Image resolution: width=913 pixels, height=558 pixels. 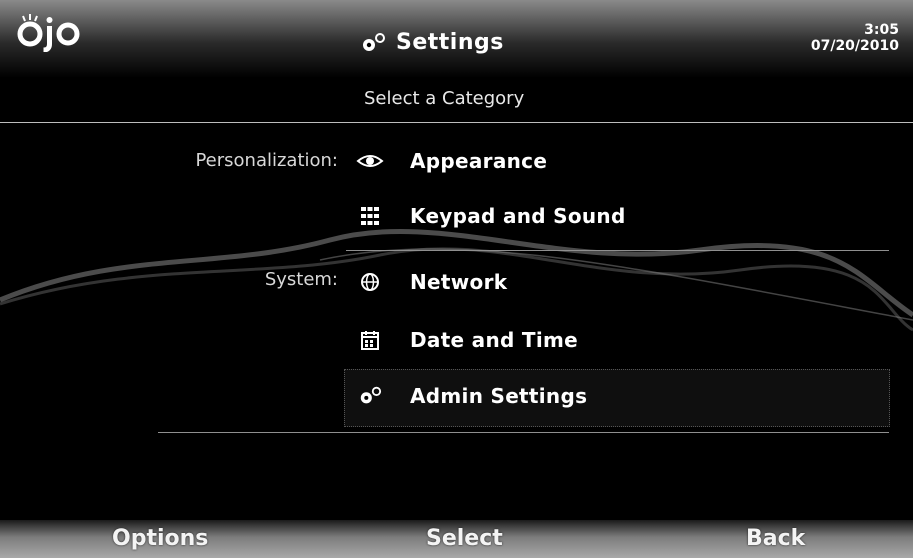 I want to click on menu-item-admin-settings: Admin Settings, so click(x=471, y=396).